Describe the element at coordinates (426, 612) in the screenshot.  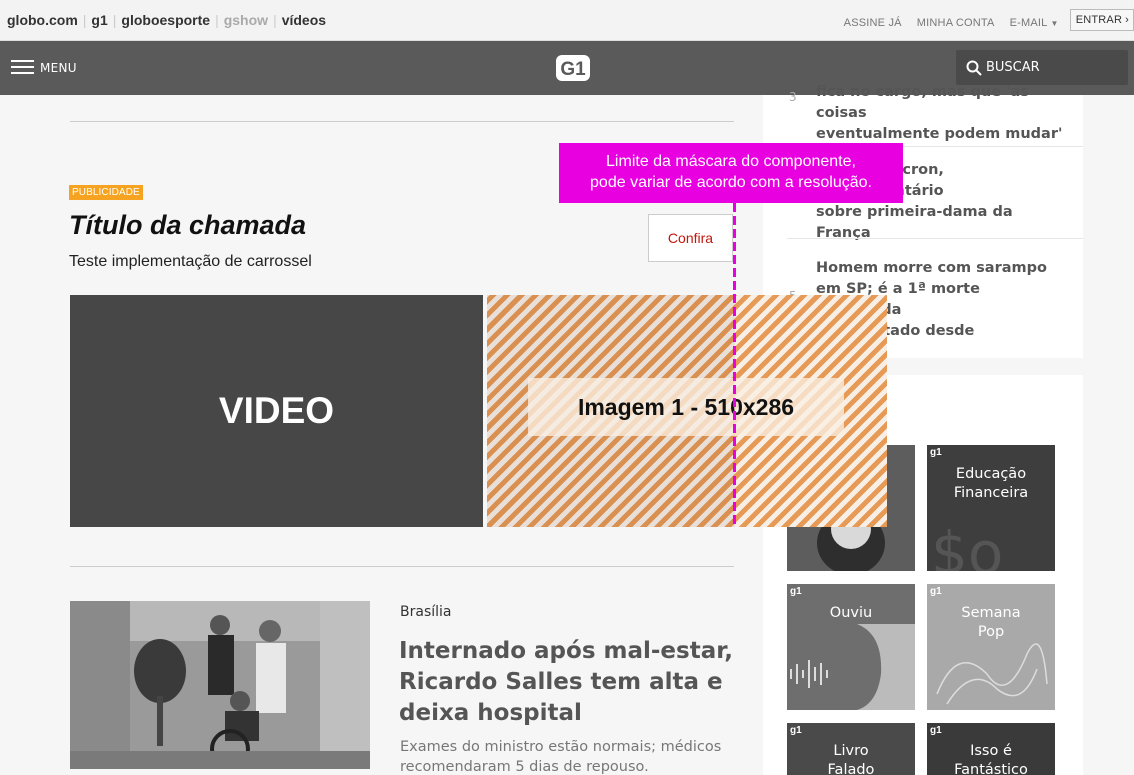
I see `news-kicker: Brasília` at that location.